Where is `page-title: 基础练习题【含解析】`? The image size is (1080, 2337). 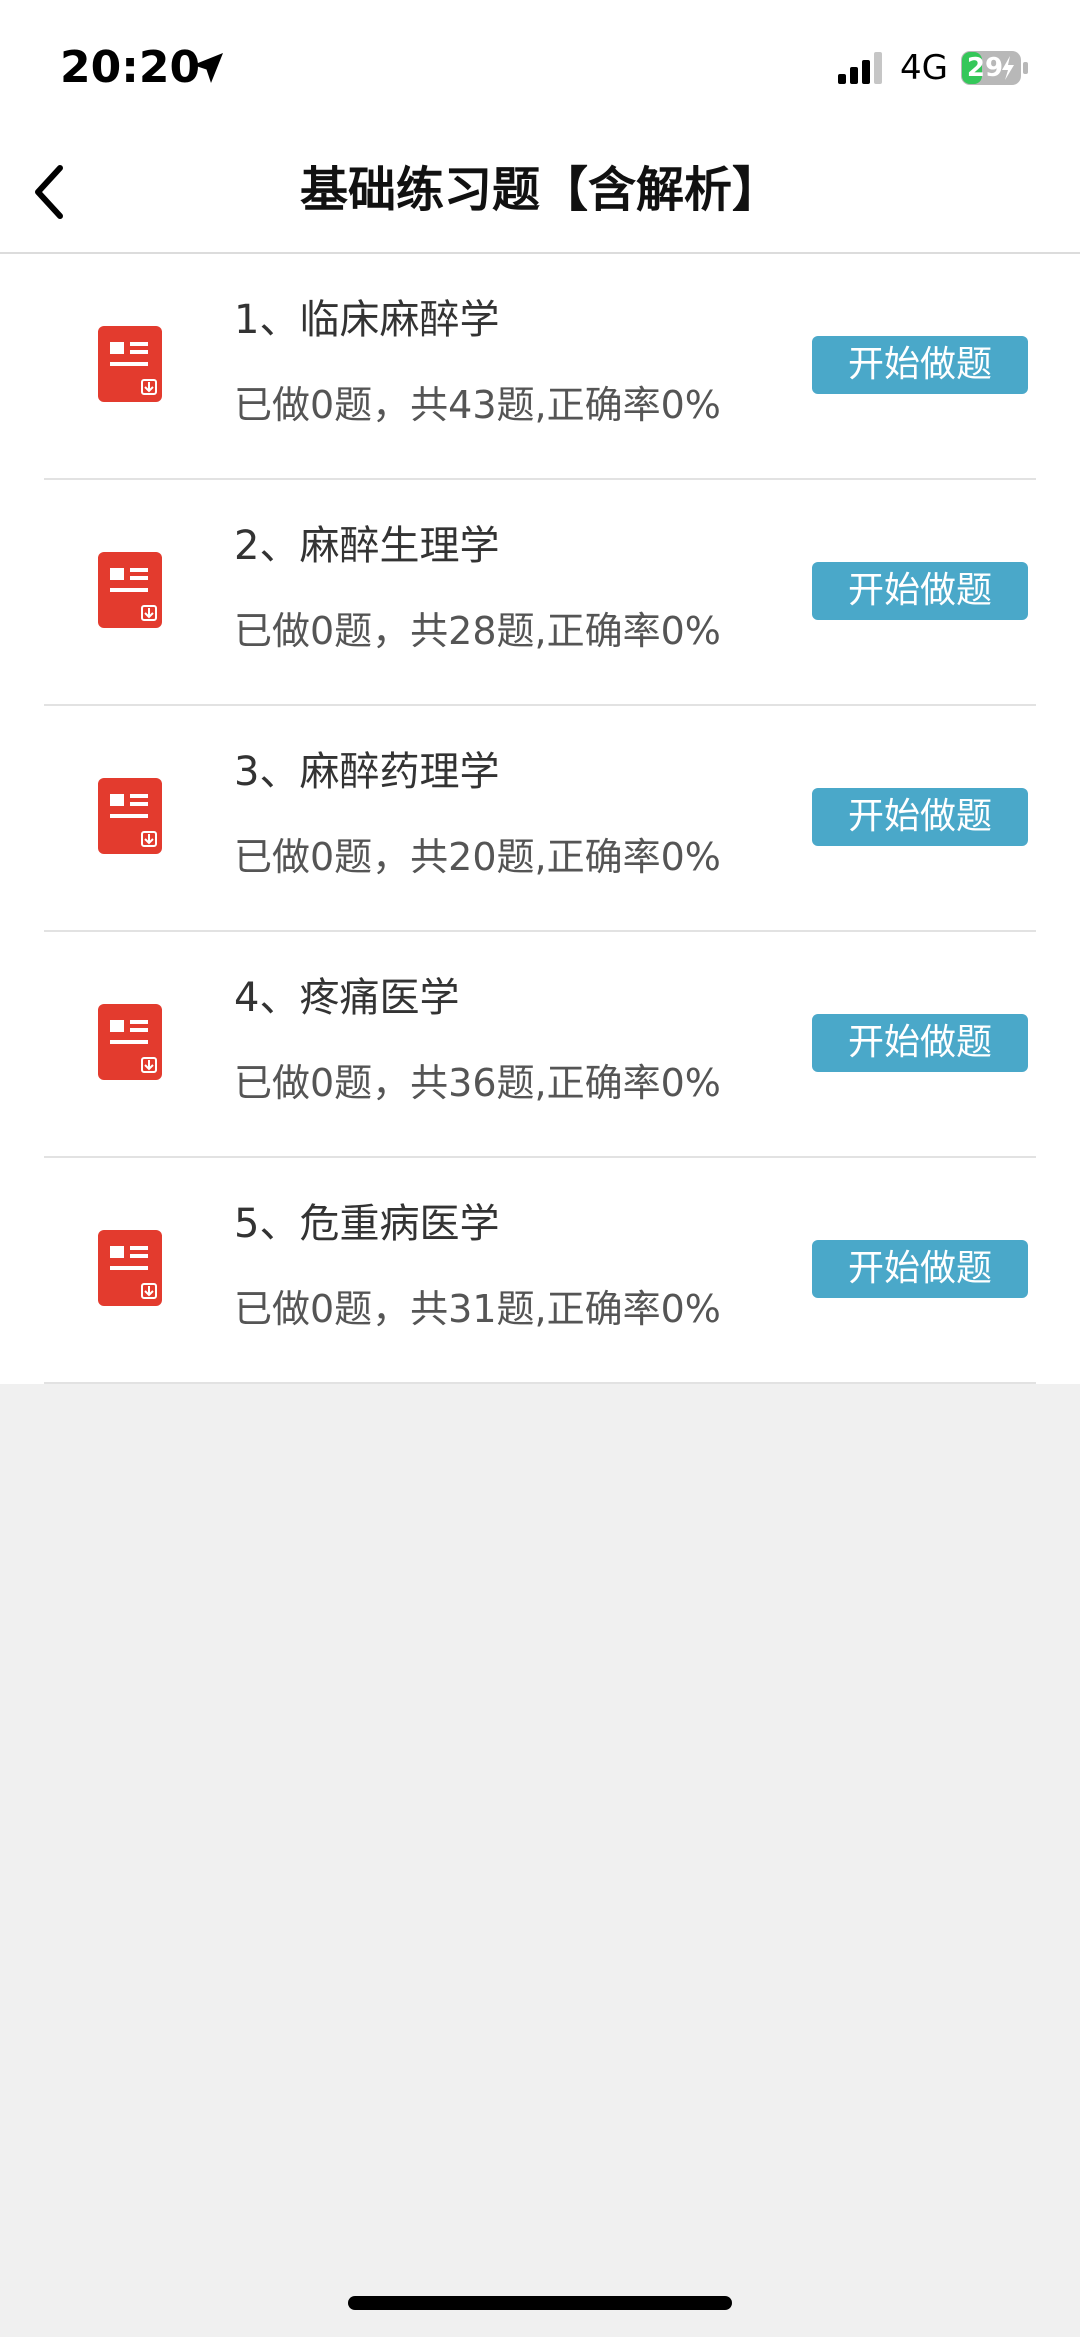
page-title: 基础练习题【含解析】 is located at coordinates (539, 190).